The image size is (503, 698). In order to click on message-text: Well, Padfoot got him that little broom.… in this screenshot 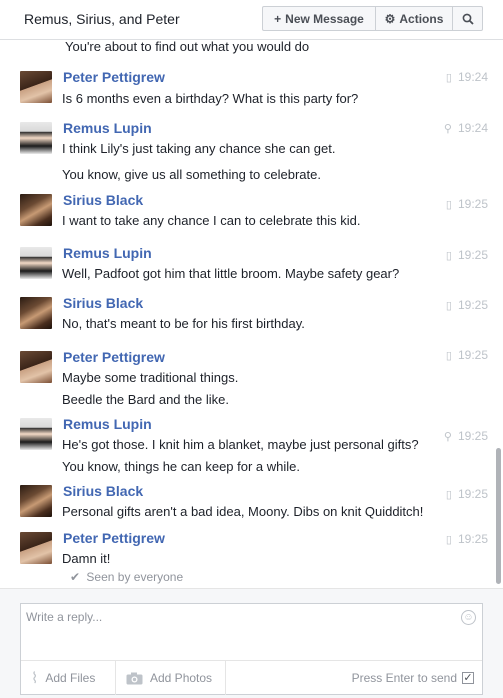, I will do `click(231, 273)`.